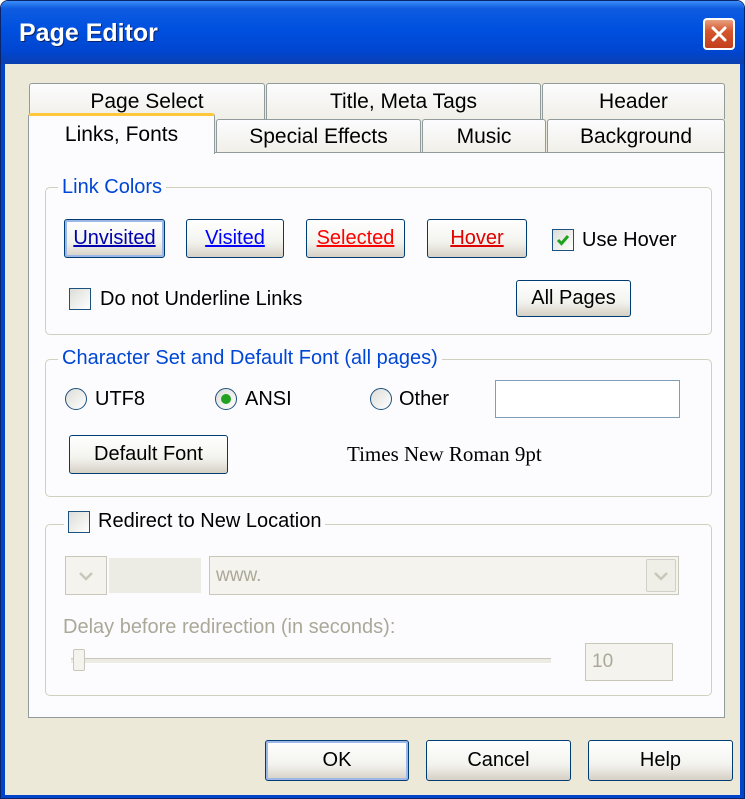 This screenshot has height=799, width=745. I want to click on title-bar: Page Editor, so click(372, 32).